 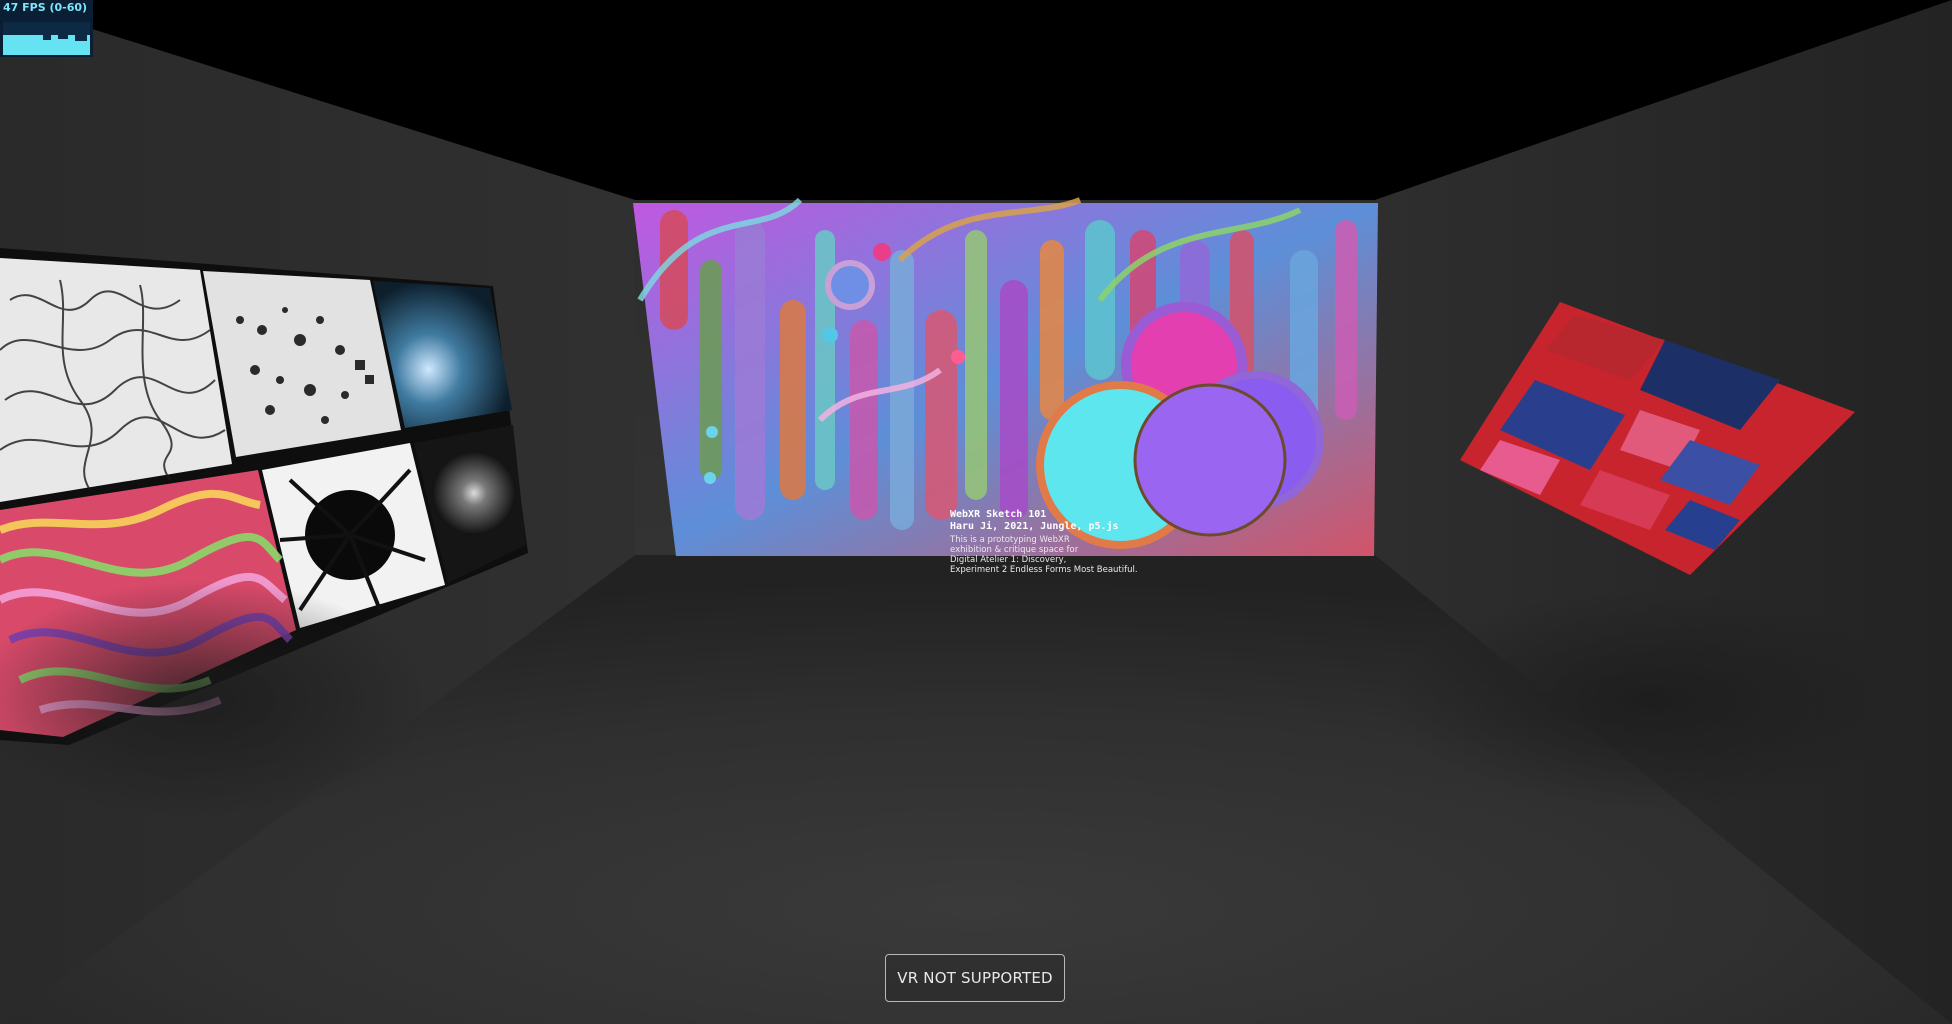 What do you see at coordinates (302, 364) in the screenshot?
I see `artwork-tree-diagram` at bounding box center [302, 364].